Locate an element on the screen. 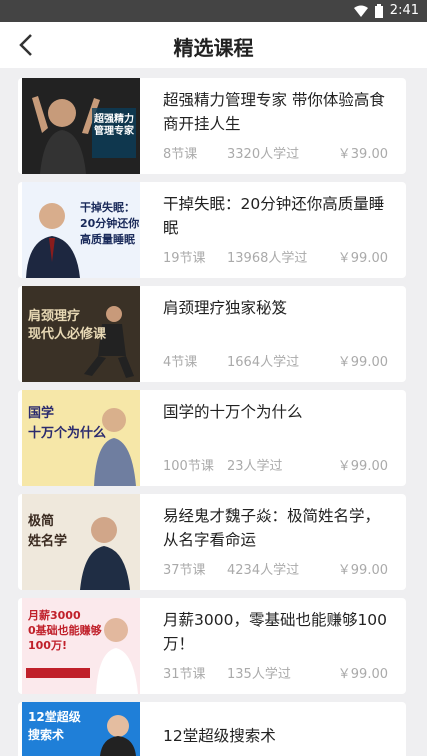  lesson-count: 31节课 is located at coordinates (184, 674).